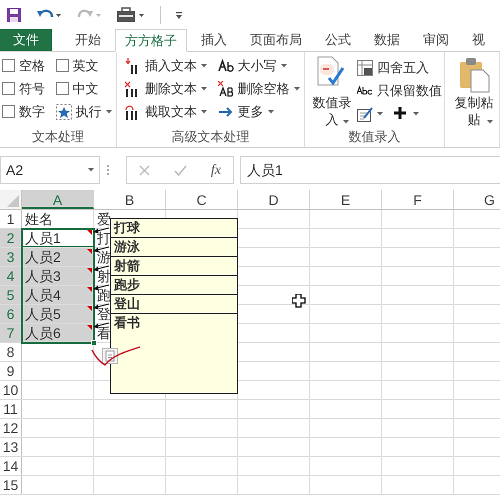  I want to click on ribbon-tab: 公式, so click(338, 40).